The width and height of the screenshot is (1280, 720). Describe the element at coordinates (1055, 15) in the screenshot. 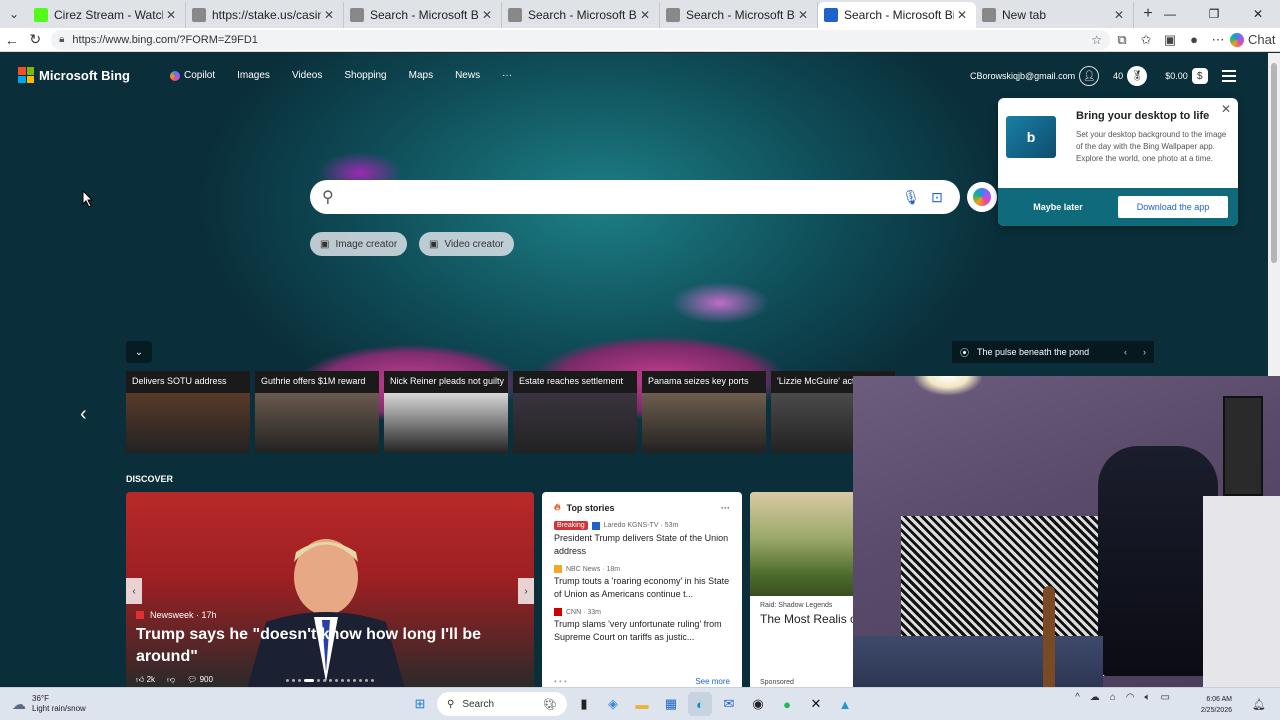

I see `browser-tab: New tab ✕` at that location.